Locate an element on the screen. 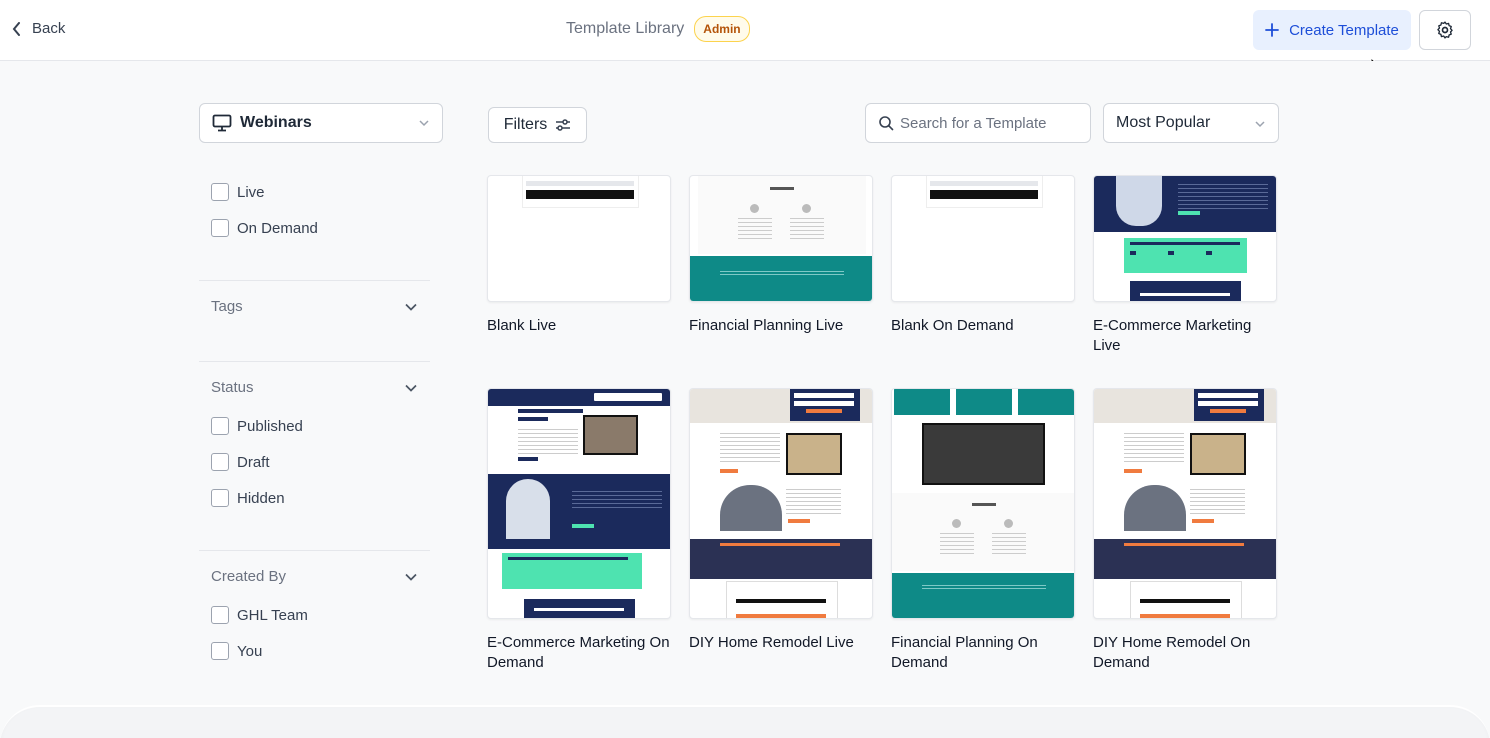 Image resolution: width=1490 pixels, height=738 pixels. search-input is located at coordinates (990, 123).